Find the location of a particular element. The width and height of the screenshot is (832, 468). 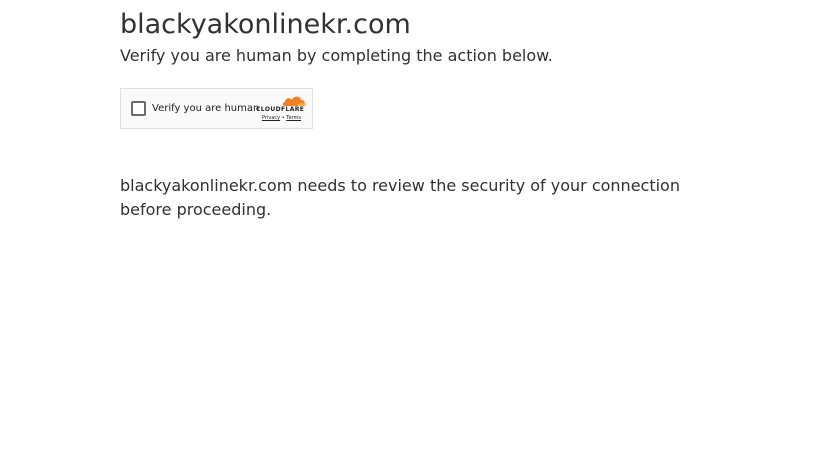

widget-links: Privacy • Terms is located at coordinates (281, 118).